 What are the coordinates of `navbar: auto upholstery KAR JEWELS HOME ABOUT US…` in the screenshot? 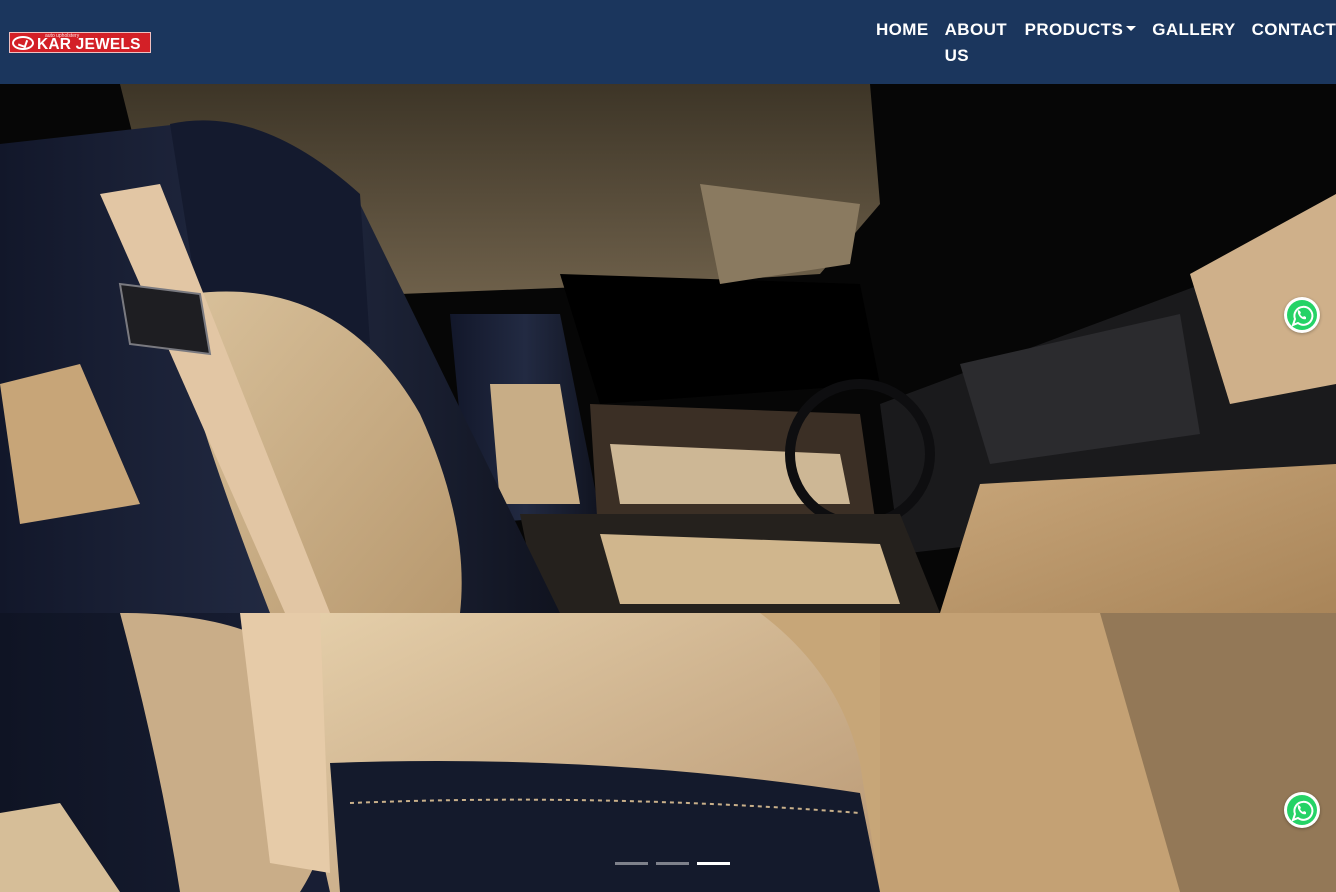 It's located at (668, 42).